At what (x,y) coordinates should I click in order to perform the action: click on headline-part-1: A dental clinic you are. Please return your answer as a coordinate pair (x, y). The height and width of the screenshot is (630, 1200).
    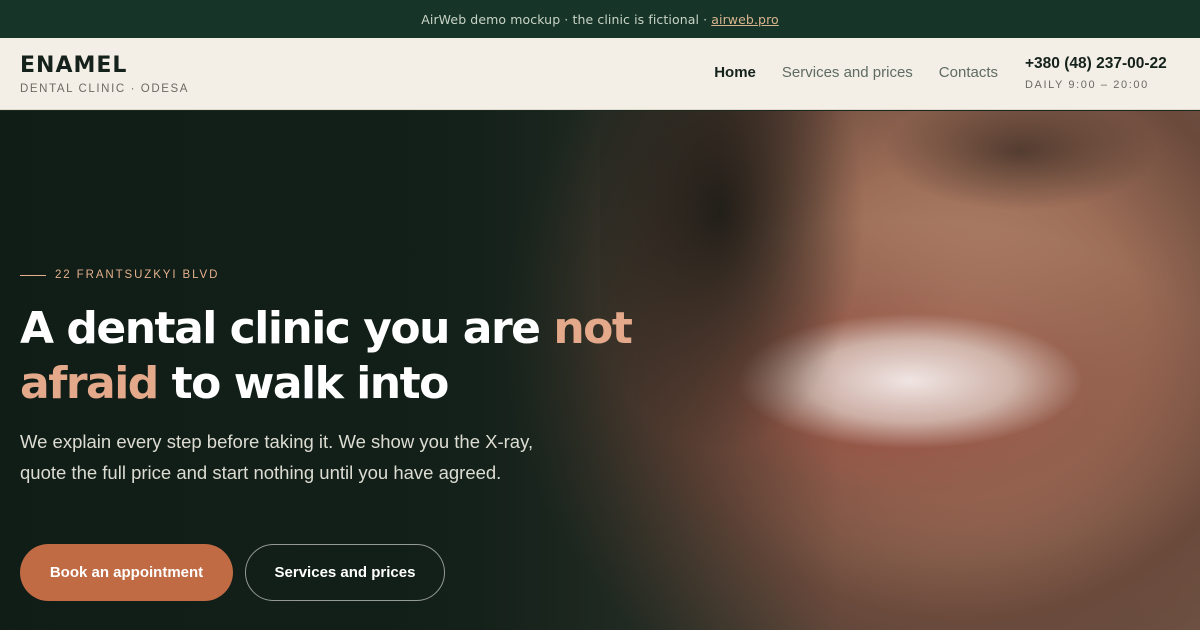
    Looking at the image, I should click on (287, 328).